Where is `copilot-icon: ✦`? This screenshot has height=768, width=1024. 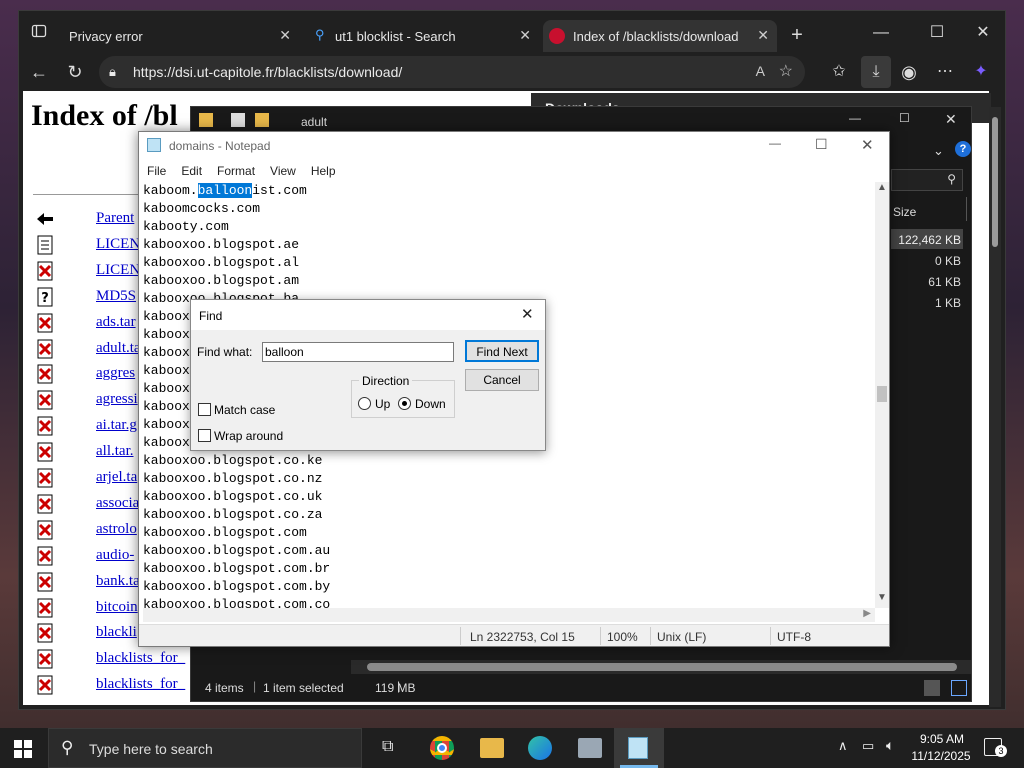 copilot-icon: ✦ is located at coordinates (981, 72).